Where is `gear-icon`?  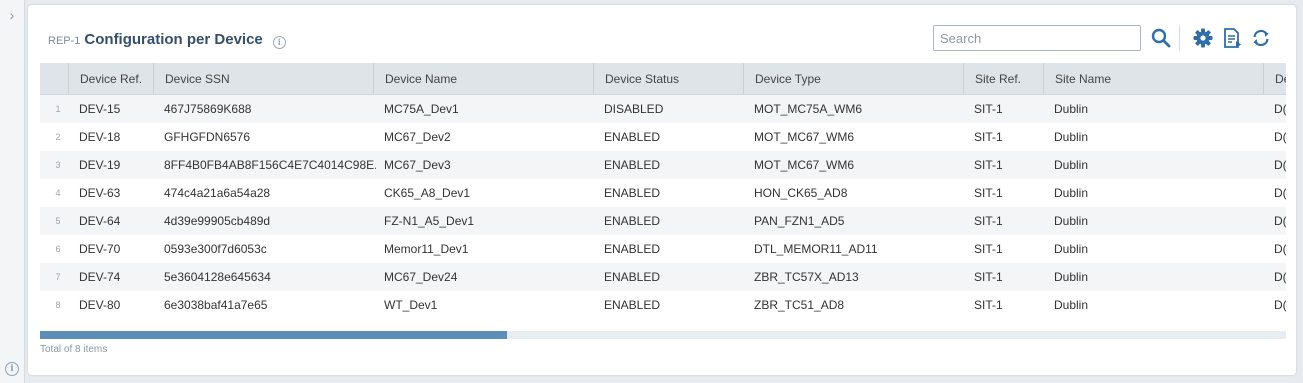 gear-icon is located at coordinates (1203, 38).